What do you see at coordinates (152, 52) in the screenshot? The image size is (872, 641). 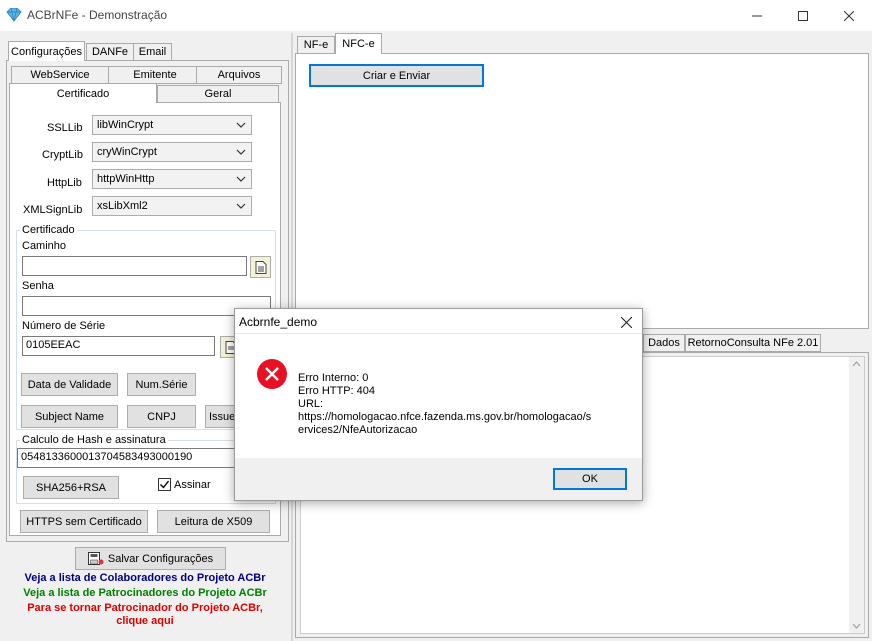 I see `tab-email: Email` at bounding box center [152, 52].